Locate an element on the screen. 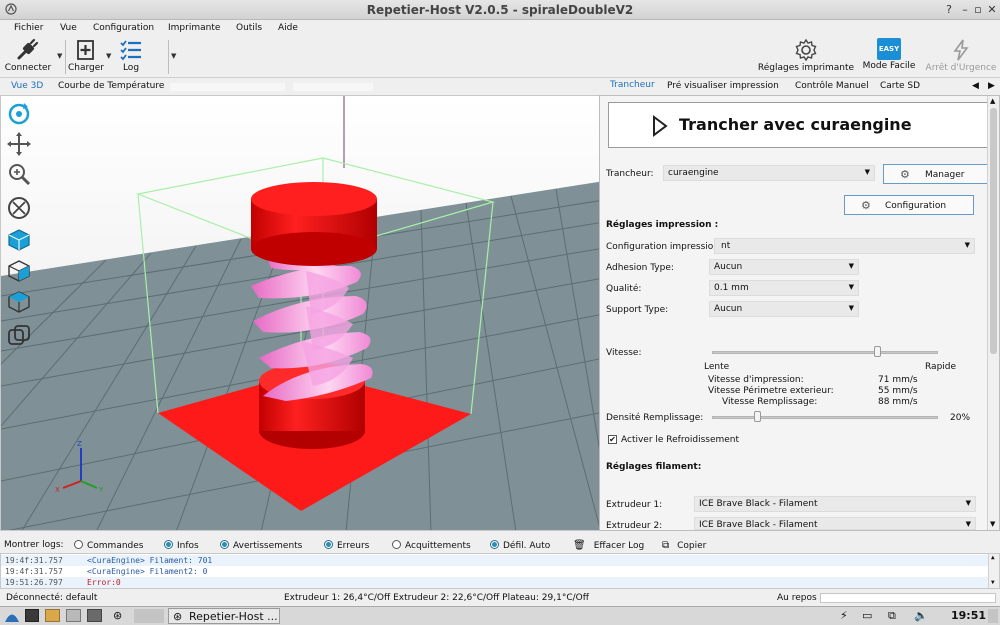  zoom-icon is located at coordinates (19, 174).